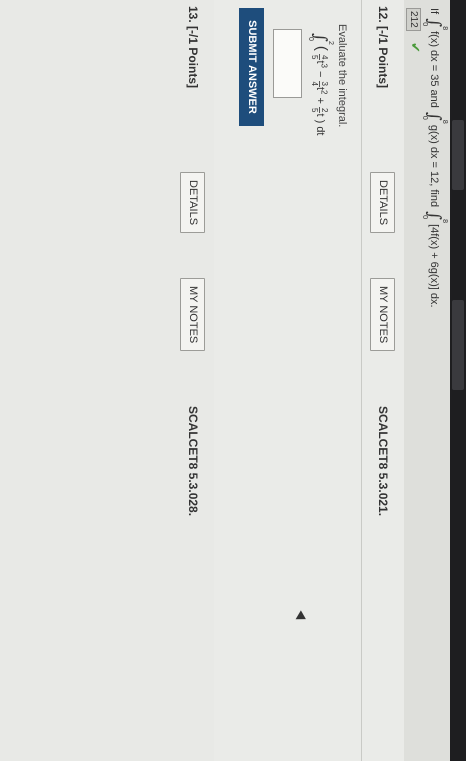  Describe the element at coordinates (415, 47) in the screenshot. I see `checkmark-icon: ✔` at that location.